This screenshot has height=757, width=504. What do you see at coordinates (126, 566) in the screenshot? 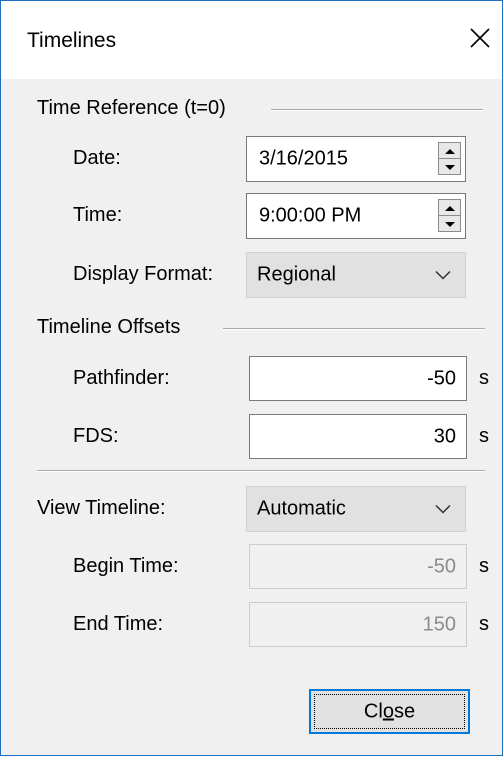
I see `begin-time-label: Begin Time:` at bounding box center [126, 566].